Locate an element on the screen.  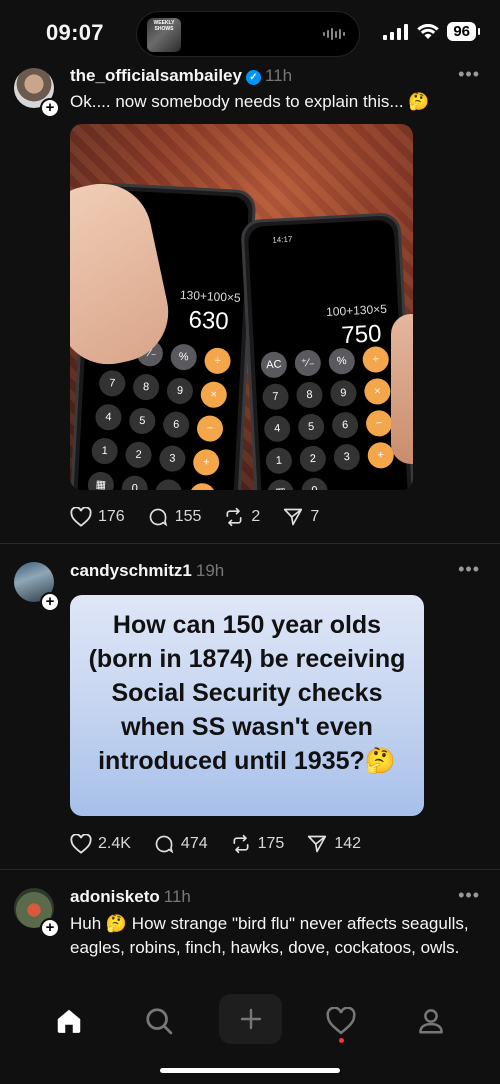
post-actions: 176 155 2 7 is located at coordinates (205, 517).